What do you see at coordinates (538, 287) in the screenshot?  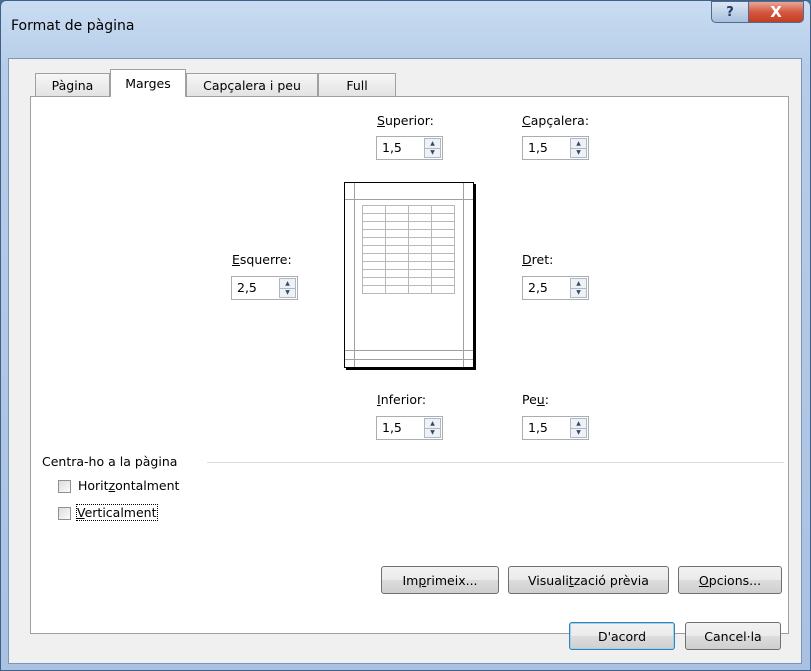 I see `right-margin-value: 2,5` at bounding box center [538, 287].